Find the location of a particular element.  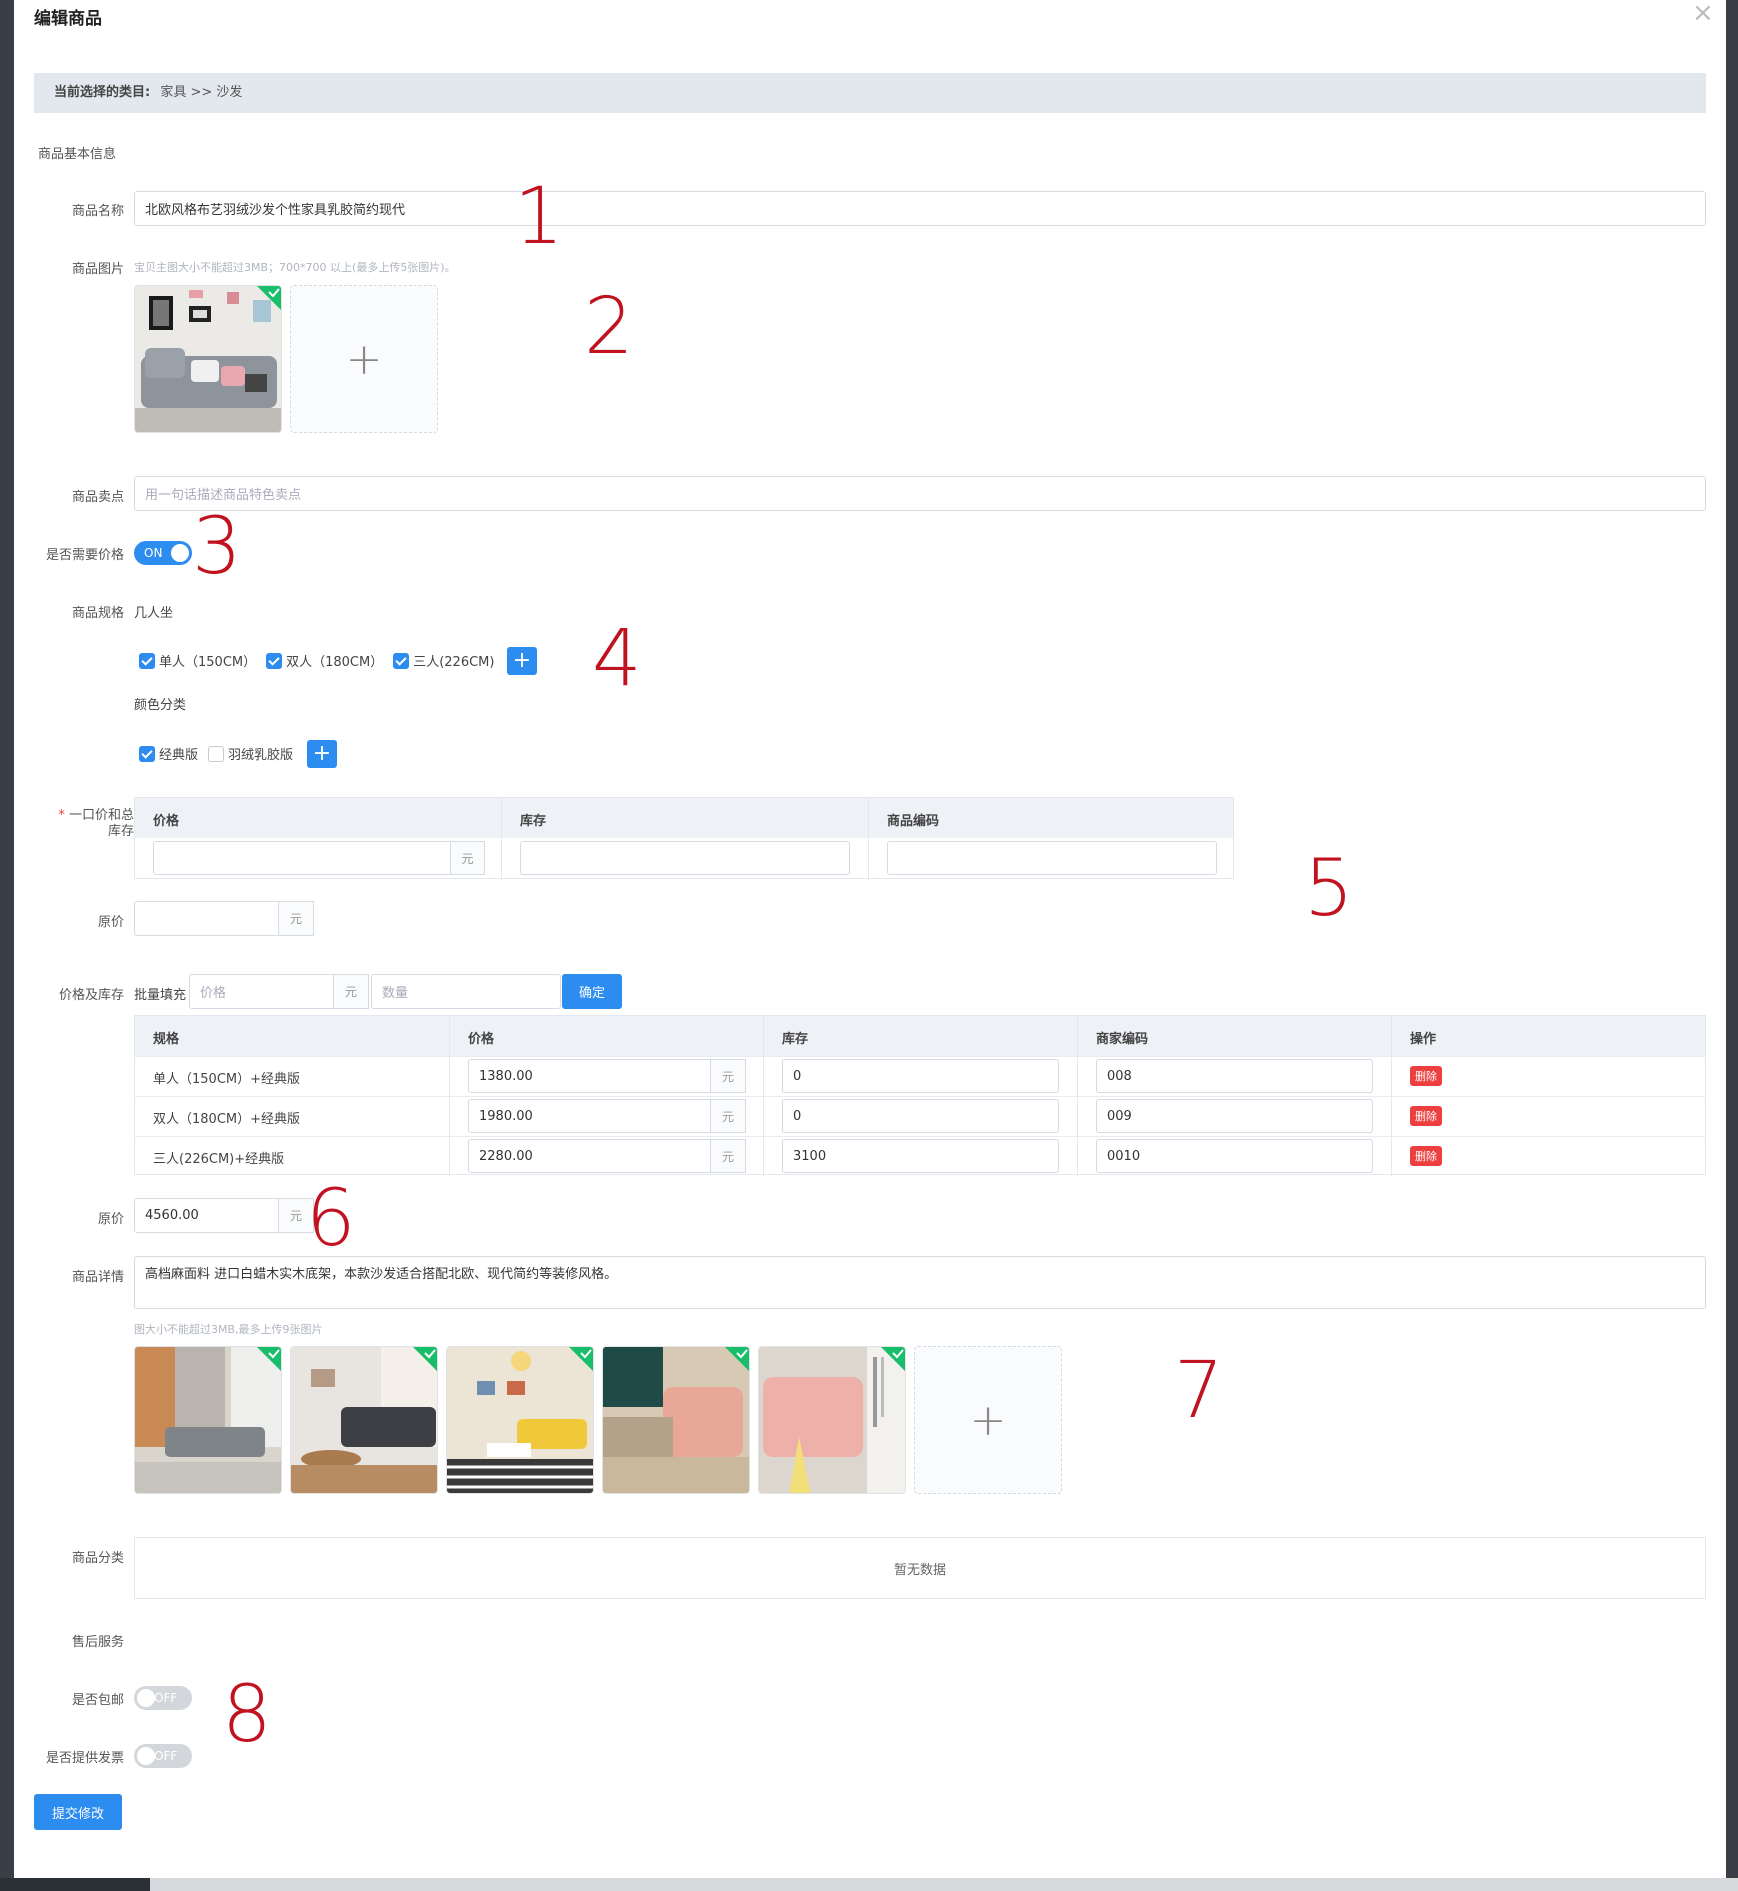

row-stock-input: 3100 is located at coordinates (920, 1156).